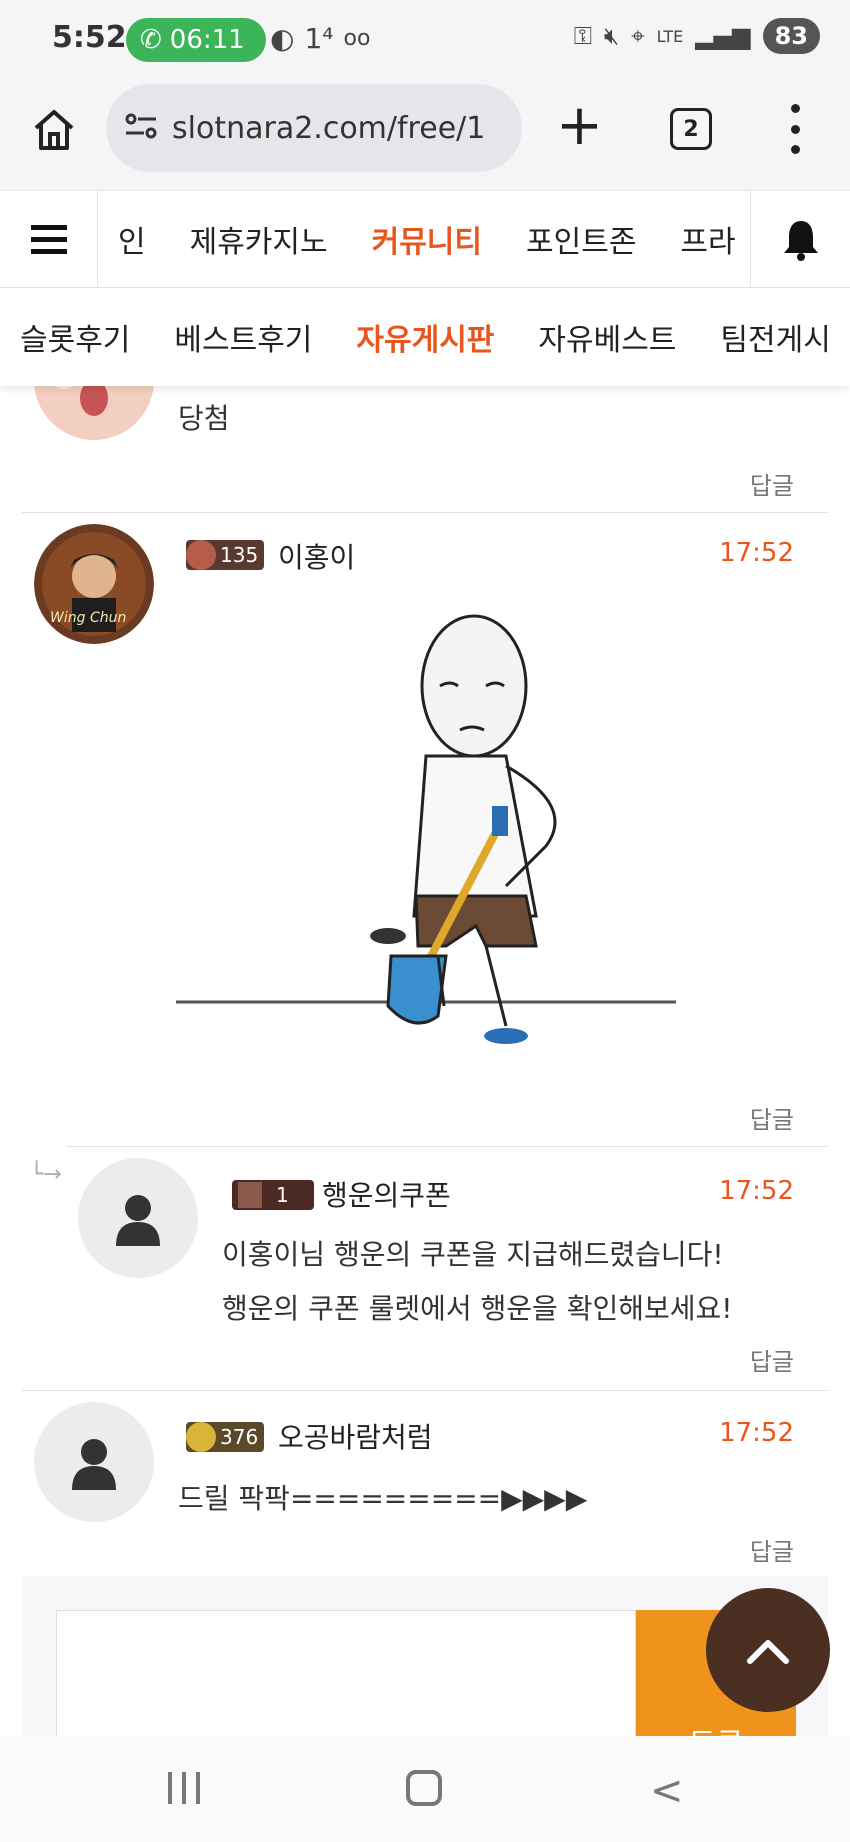 This screenshot has width=850, height=1842. What do you see at coordinates (425, 40) in the screenshot?
I see `status-bar: 5:52 ✆ 06:11 ◐ 1⁴ oo ⚿ 🔇︎ ⌖ LTE ▂▄▆ 83` at bounding box center [425, 40].